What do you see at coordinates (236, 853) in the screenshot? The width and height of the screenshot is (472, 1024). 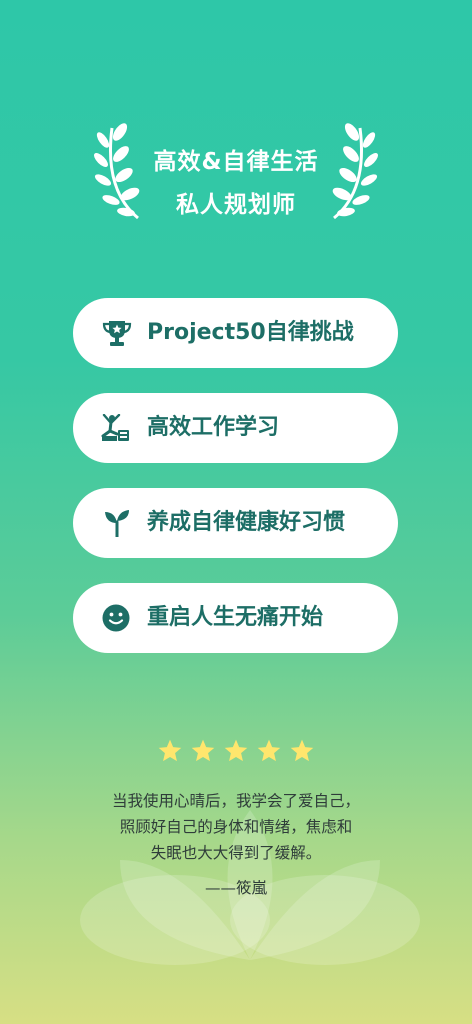 I see `review-line: 失眠也大大得到了缓解。` at bounding box center [236, 853].